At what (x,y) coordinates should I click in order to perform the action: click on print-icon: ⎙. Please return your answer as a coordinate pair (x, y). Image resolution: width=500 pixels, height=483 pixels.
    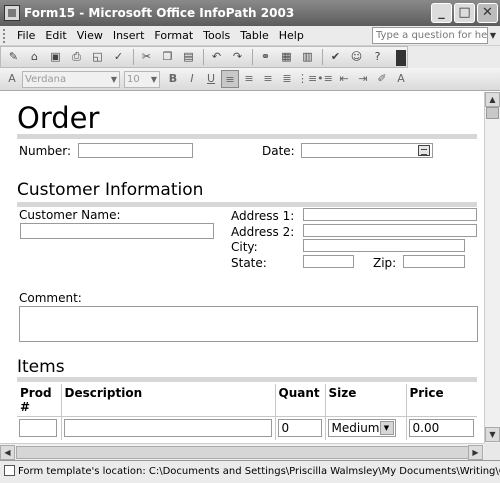
    Looking at the image, I should click on (76, 57).